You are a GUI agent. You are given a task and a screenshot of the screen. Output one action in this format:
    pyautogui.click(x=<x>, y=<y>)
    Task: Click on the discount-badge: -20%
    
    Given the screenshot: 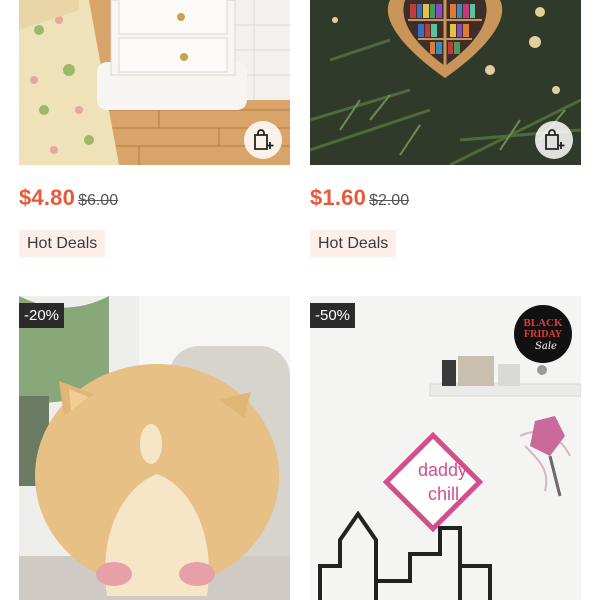 What is the action you would take?
    pyautogui.click(x=42, y=315)
    